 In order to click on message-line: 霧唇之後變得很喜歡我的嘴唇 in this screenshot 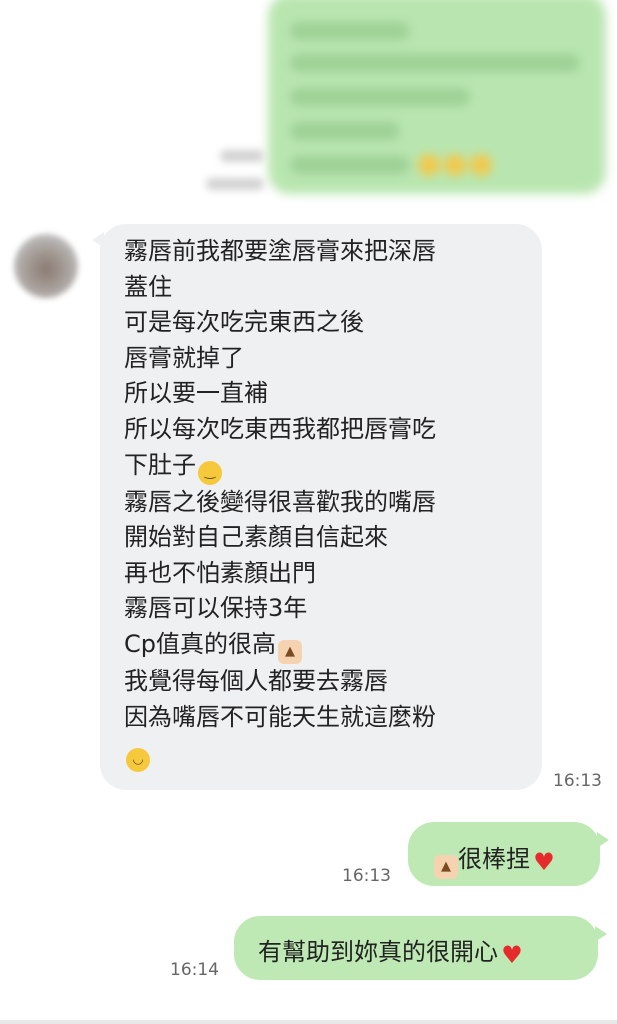, I will do `click(280, 501)`.